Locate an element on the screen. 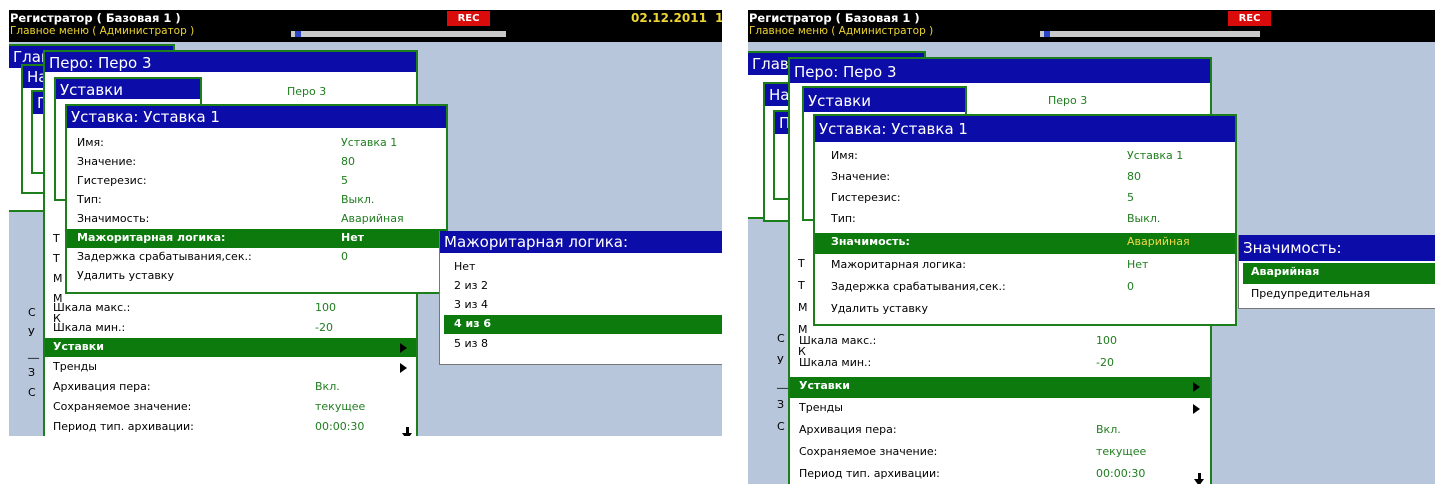 The height and width of the screenshot is (484, 1435). scale-max-label: Шкала макс.: is located at coordinates (92, 307).